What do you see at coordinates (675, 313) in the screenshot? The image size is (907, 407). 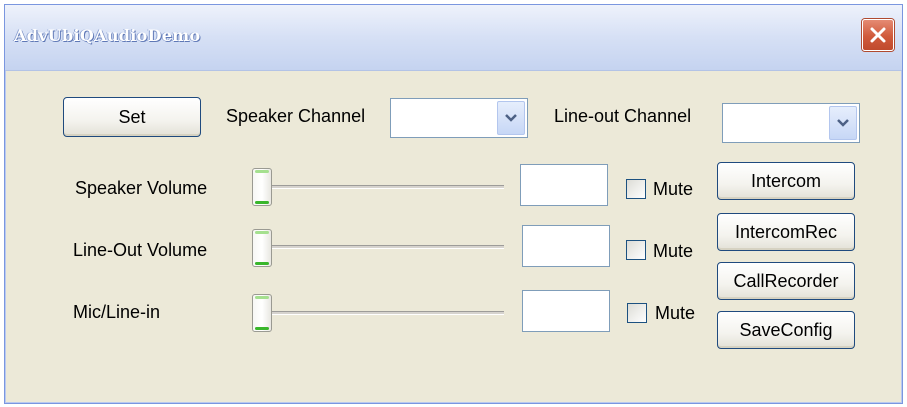 I see `mic-line-in-mute-label: Mute` at bounding box center [675, 313].